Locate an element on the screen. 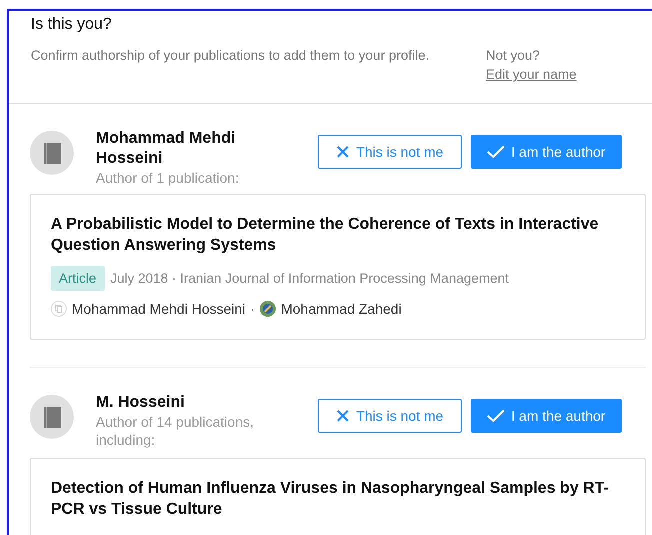 Image resolution: width=652 pixels, height=535 pixels. not-you-label: Not you? is located at coordinates (514, 56).